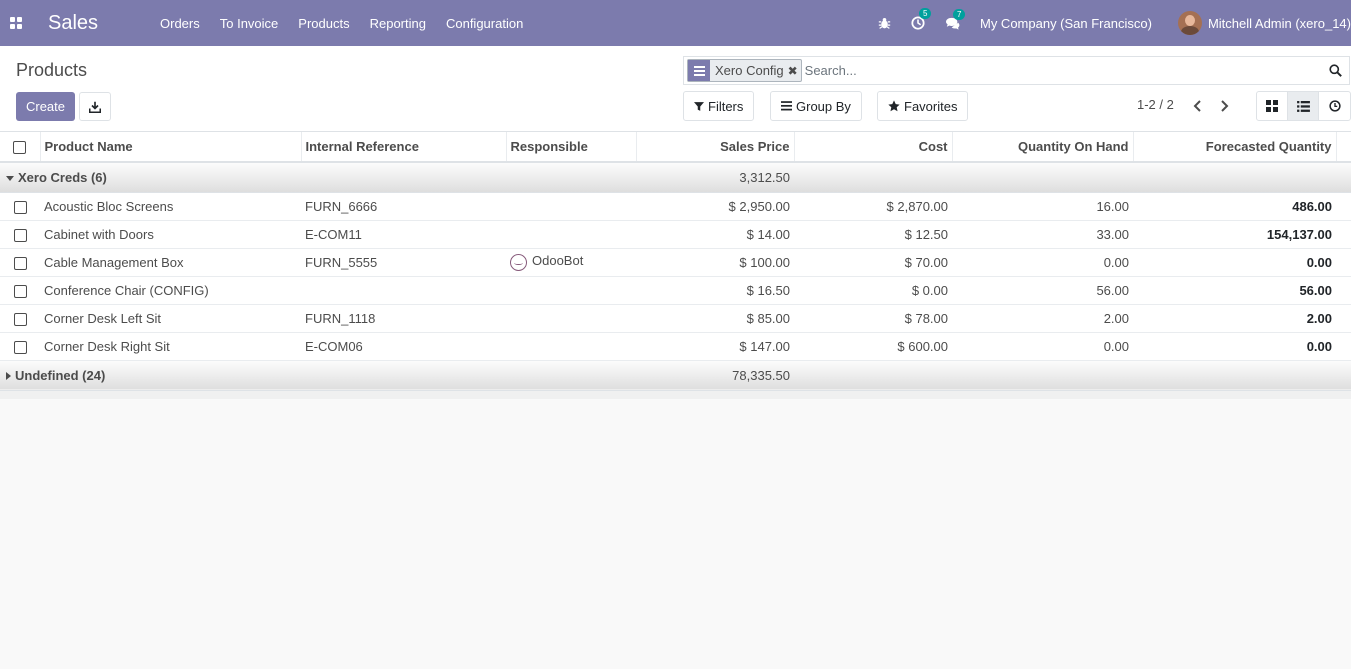 This screenshot has width=1351, height=669. I want to click on bug-icon, so click(884, 23).